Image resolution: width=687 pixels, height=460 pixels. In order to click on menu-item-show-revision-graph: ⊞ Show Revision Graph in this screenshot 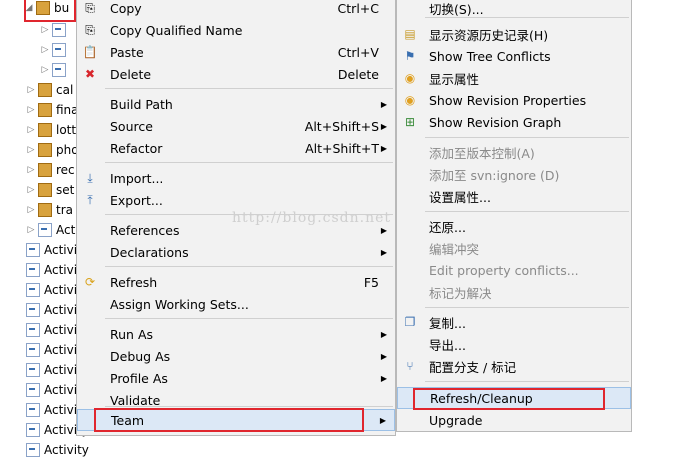, I will do `click(514, 122)`.